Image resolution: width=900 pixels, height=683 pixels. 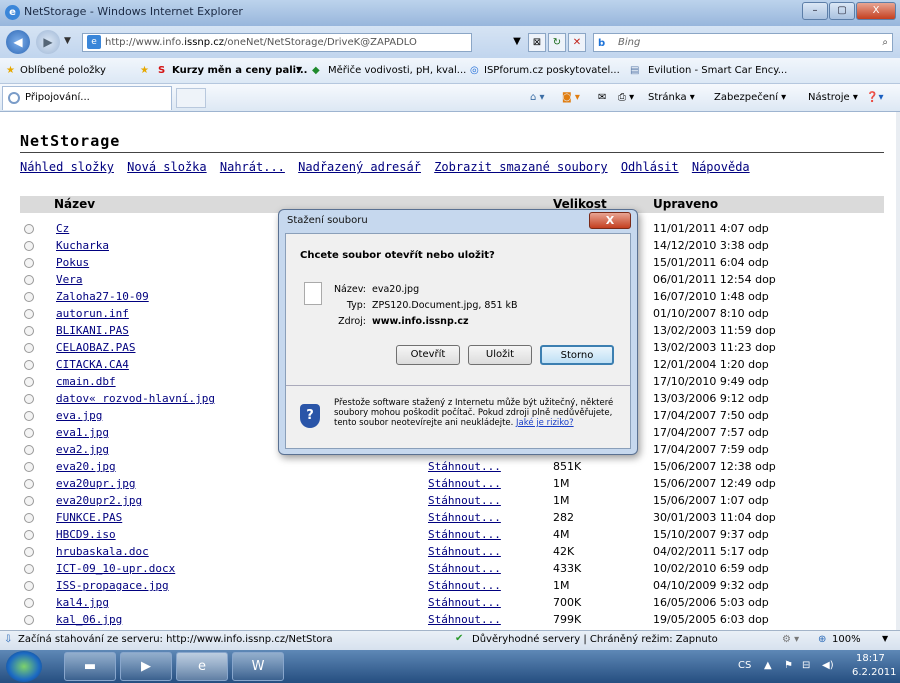 I want to click on link-folder-preview: Náhled složky, so click(x=67, y=167).